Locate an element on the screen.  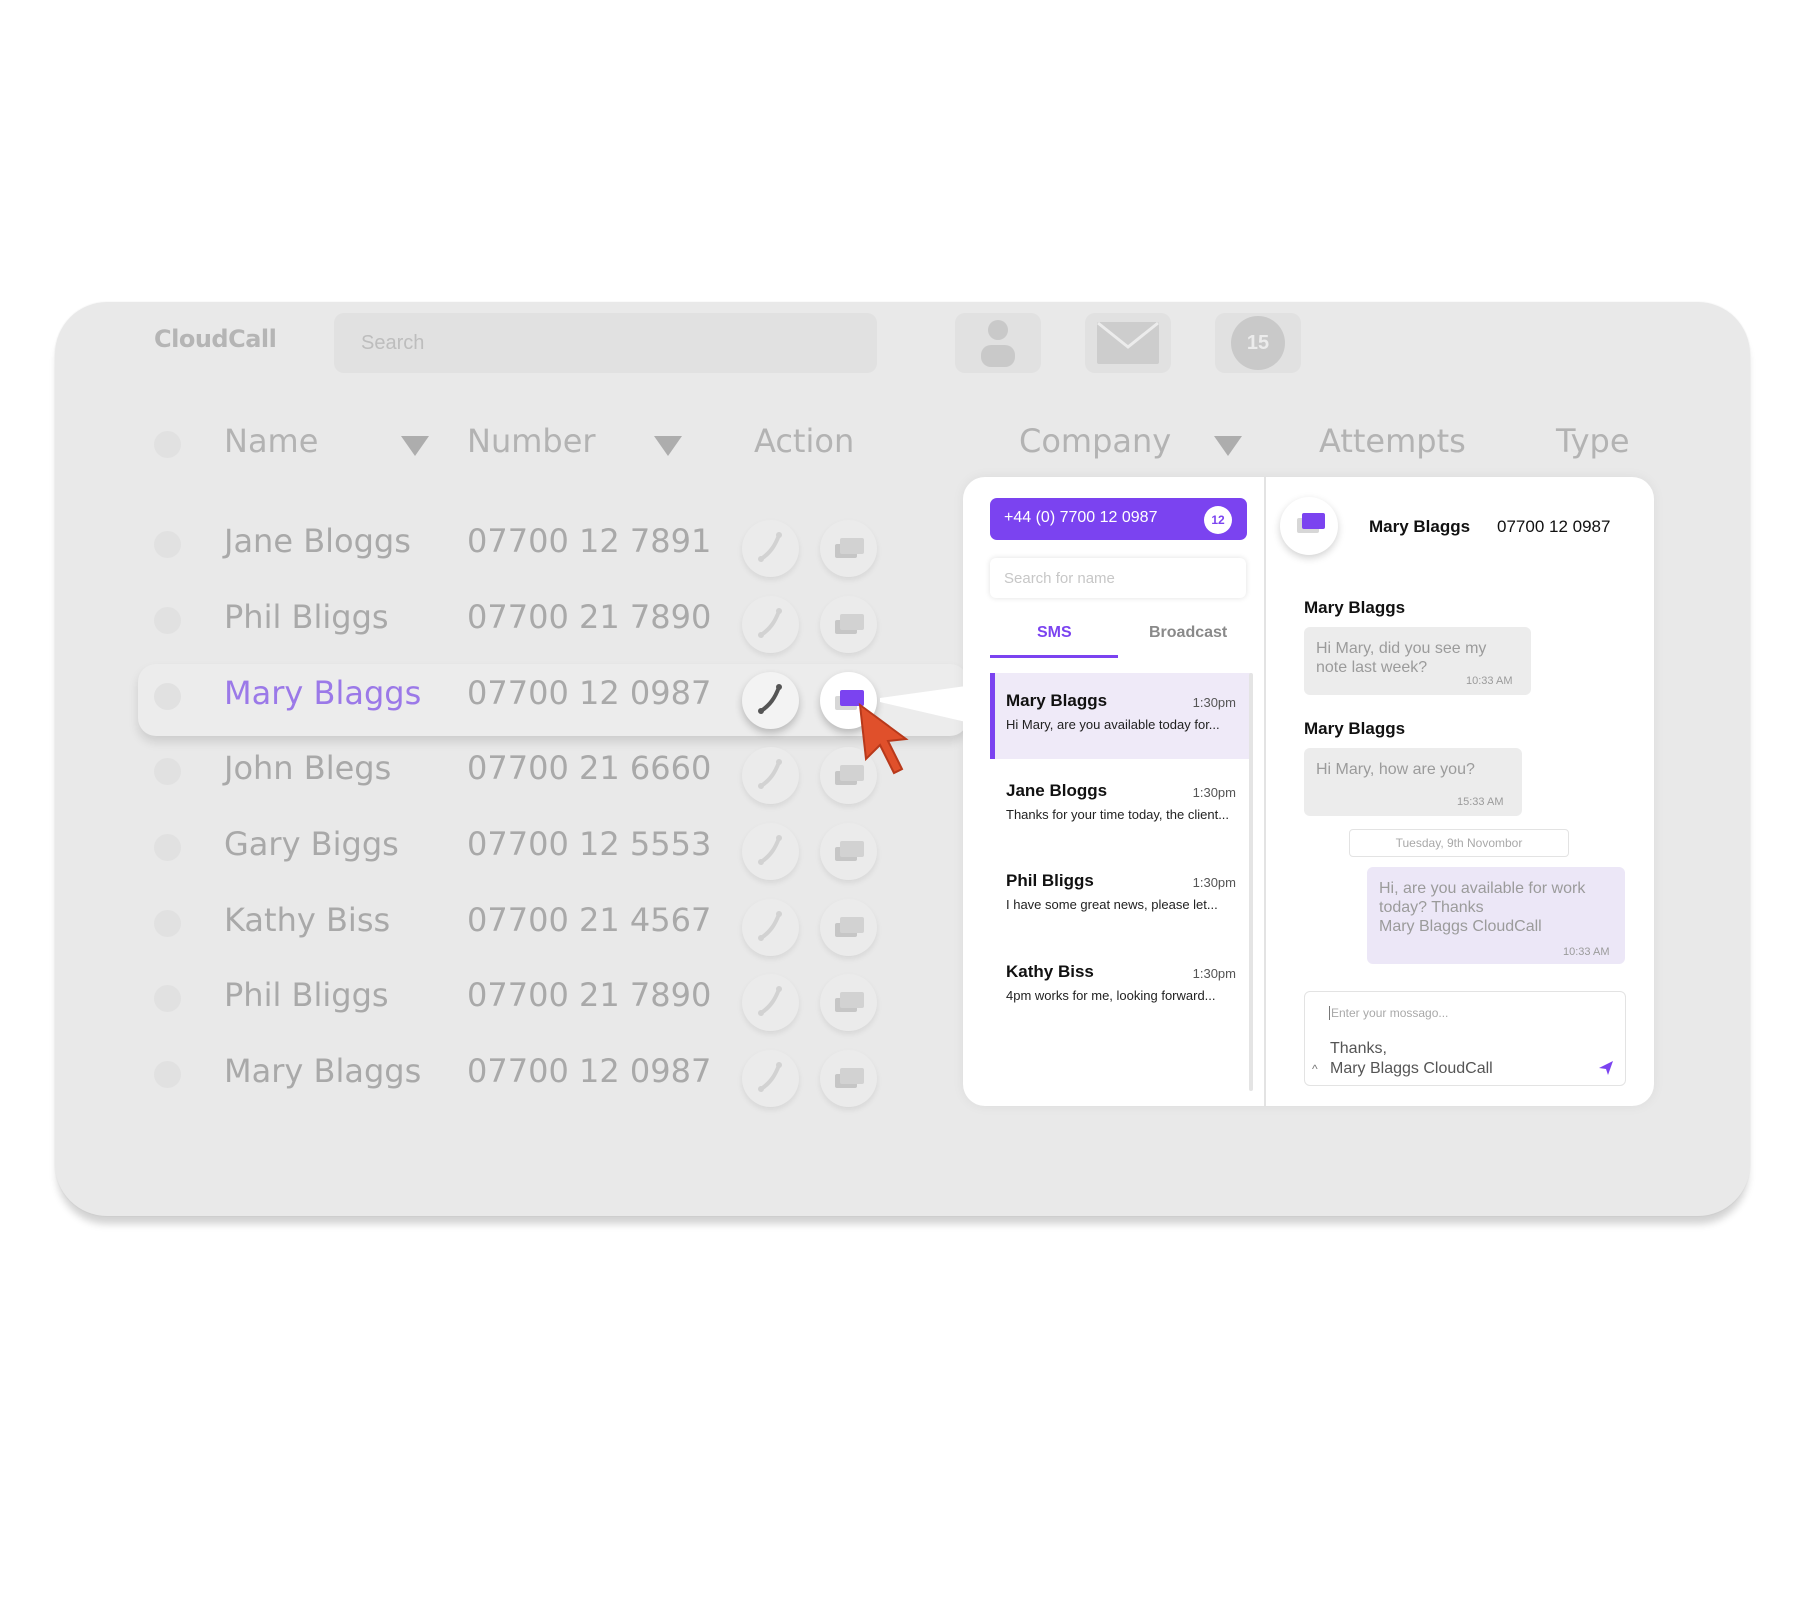
phone-number: +44 (0) 7700 12 0987 is located at coordinates (1081, 517).